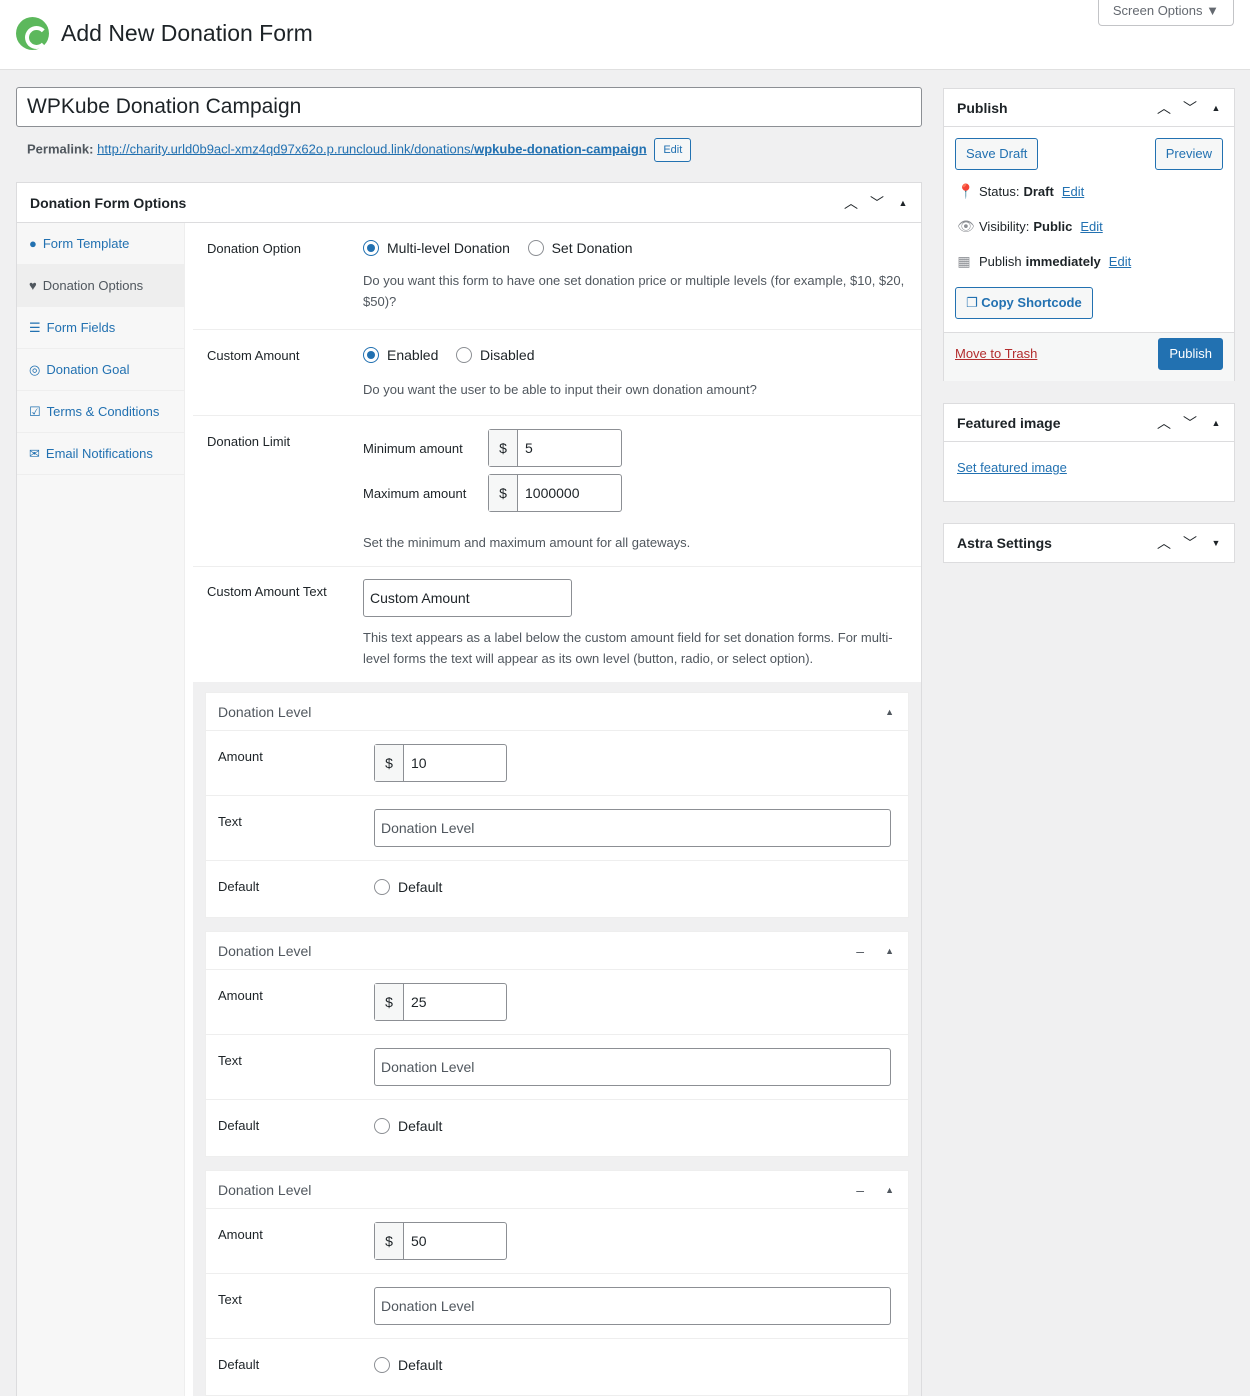  I want to click on astra-title: Astra Settings, so click(1004, 543).